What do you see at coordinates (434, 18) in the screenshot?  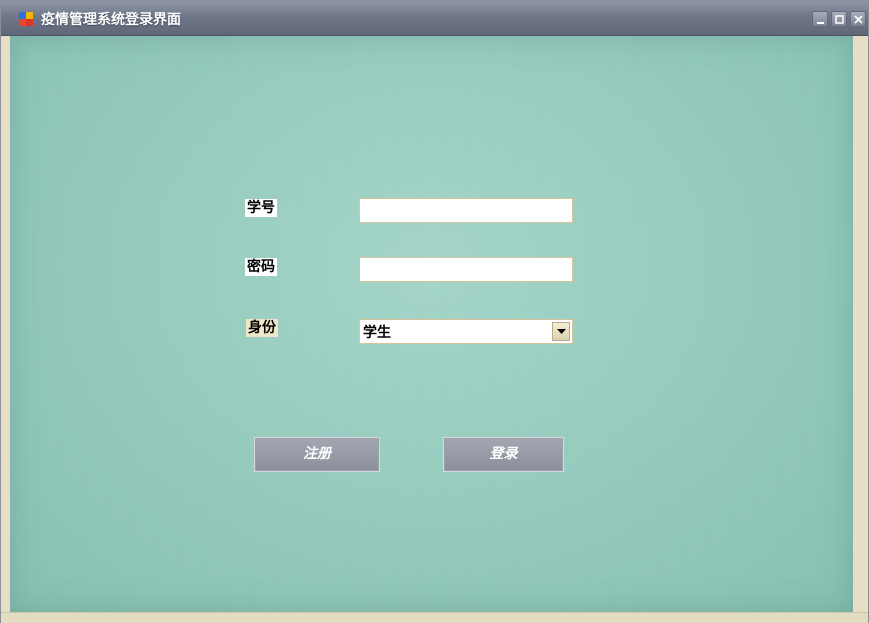 I see `title-bar: 疫情管理系统登录界面` at bounding box center [434, 18].